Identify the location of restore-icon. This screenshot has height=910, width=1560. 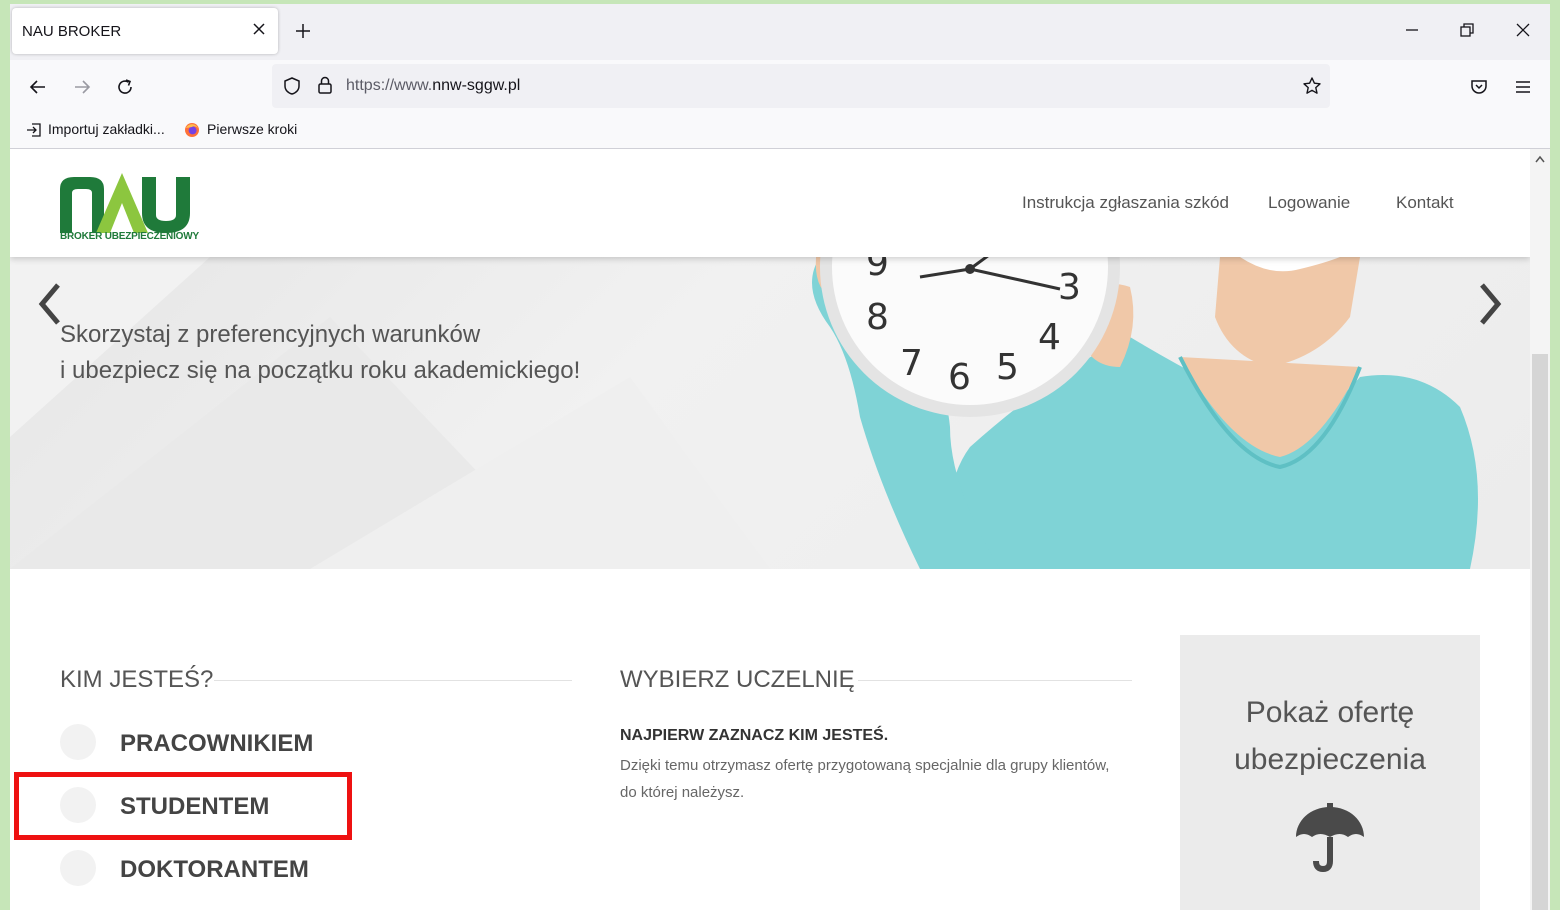
(1467, 30).